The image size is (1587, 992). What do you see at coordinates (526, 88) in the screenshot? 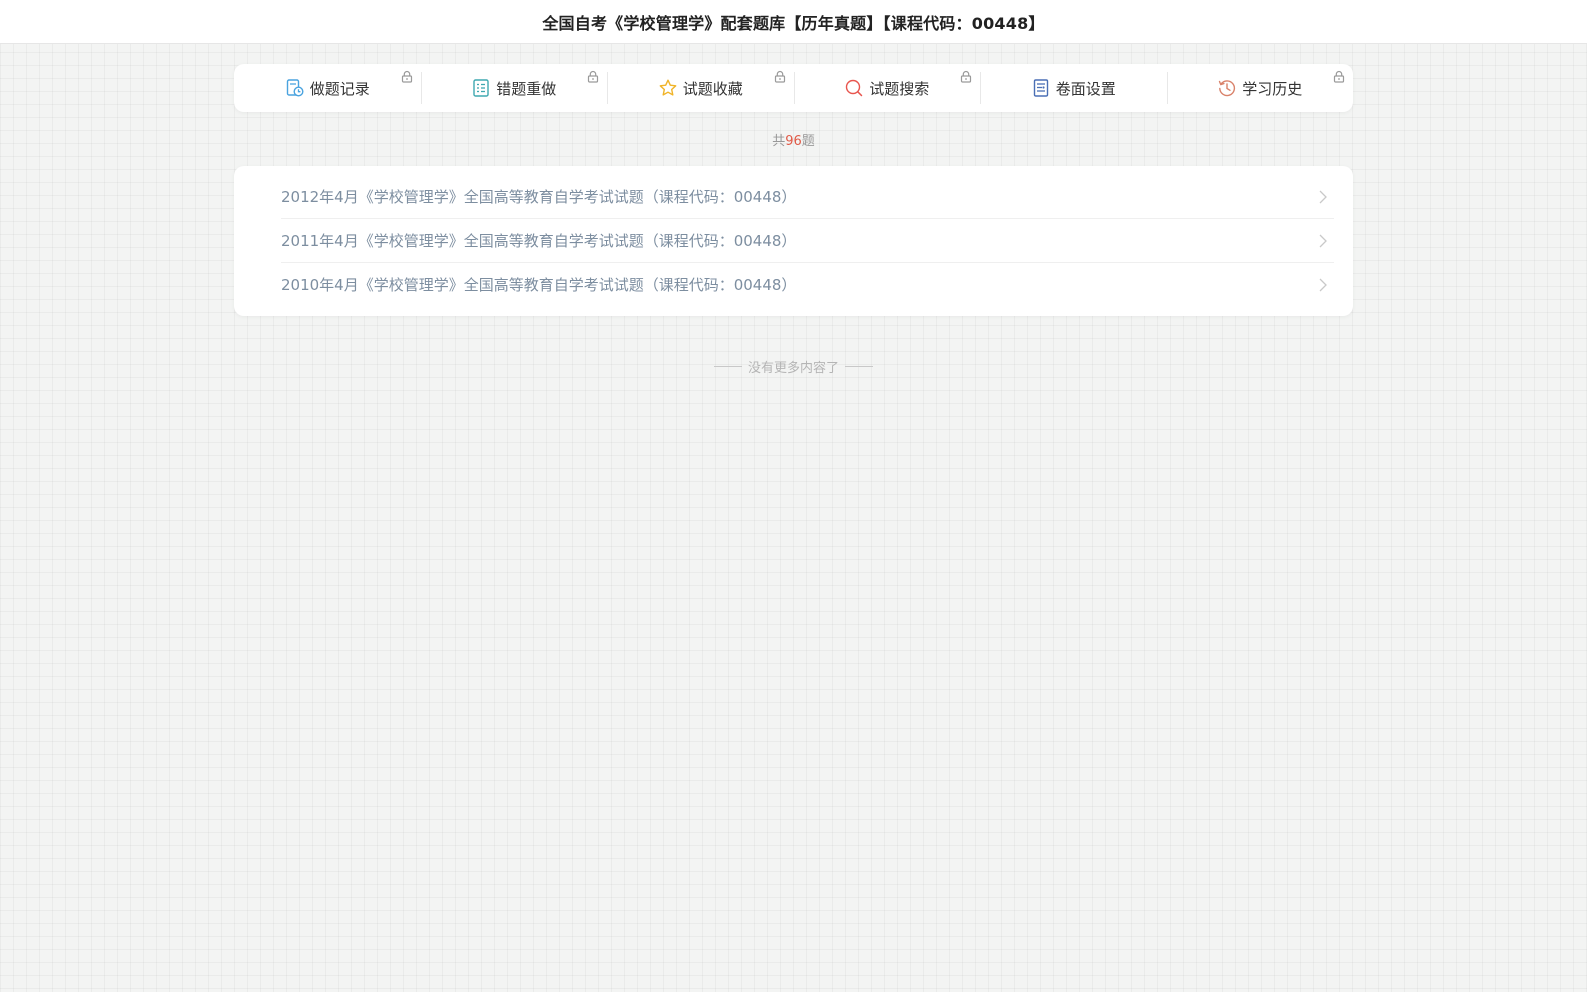
I see `toolbar-item-label: 错题重做` at bounding box center [526, 88].